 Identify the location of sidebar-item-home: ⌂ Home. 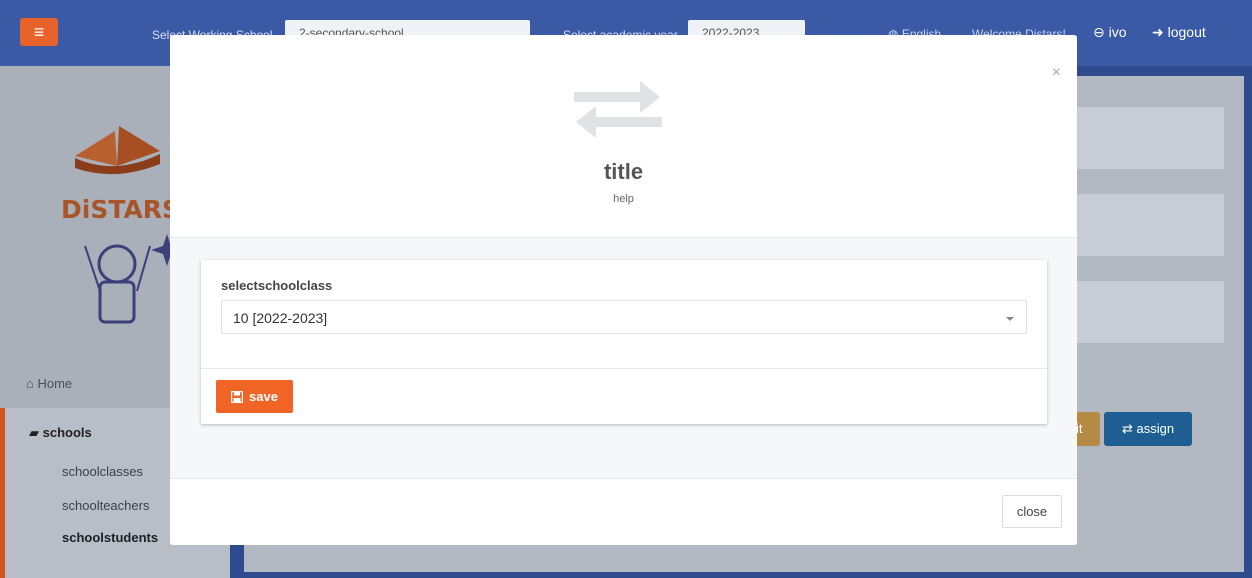
(49, 383).